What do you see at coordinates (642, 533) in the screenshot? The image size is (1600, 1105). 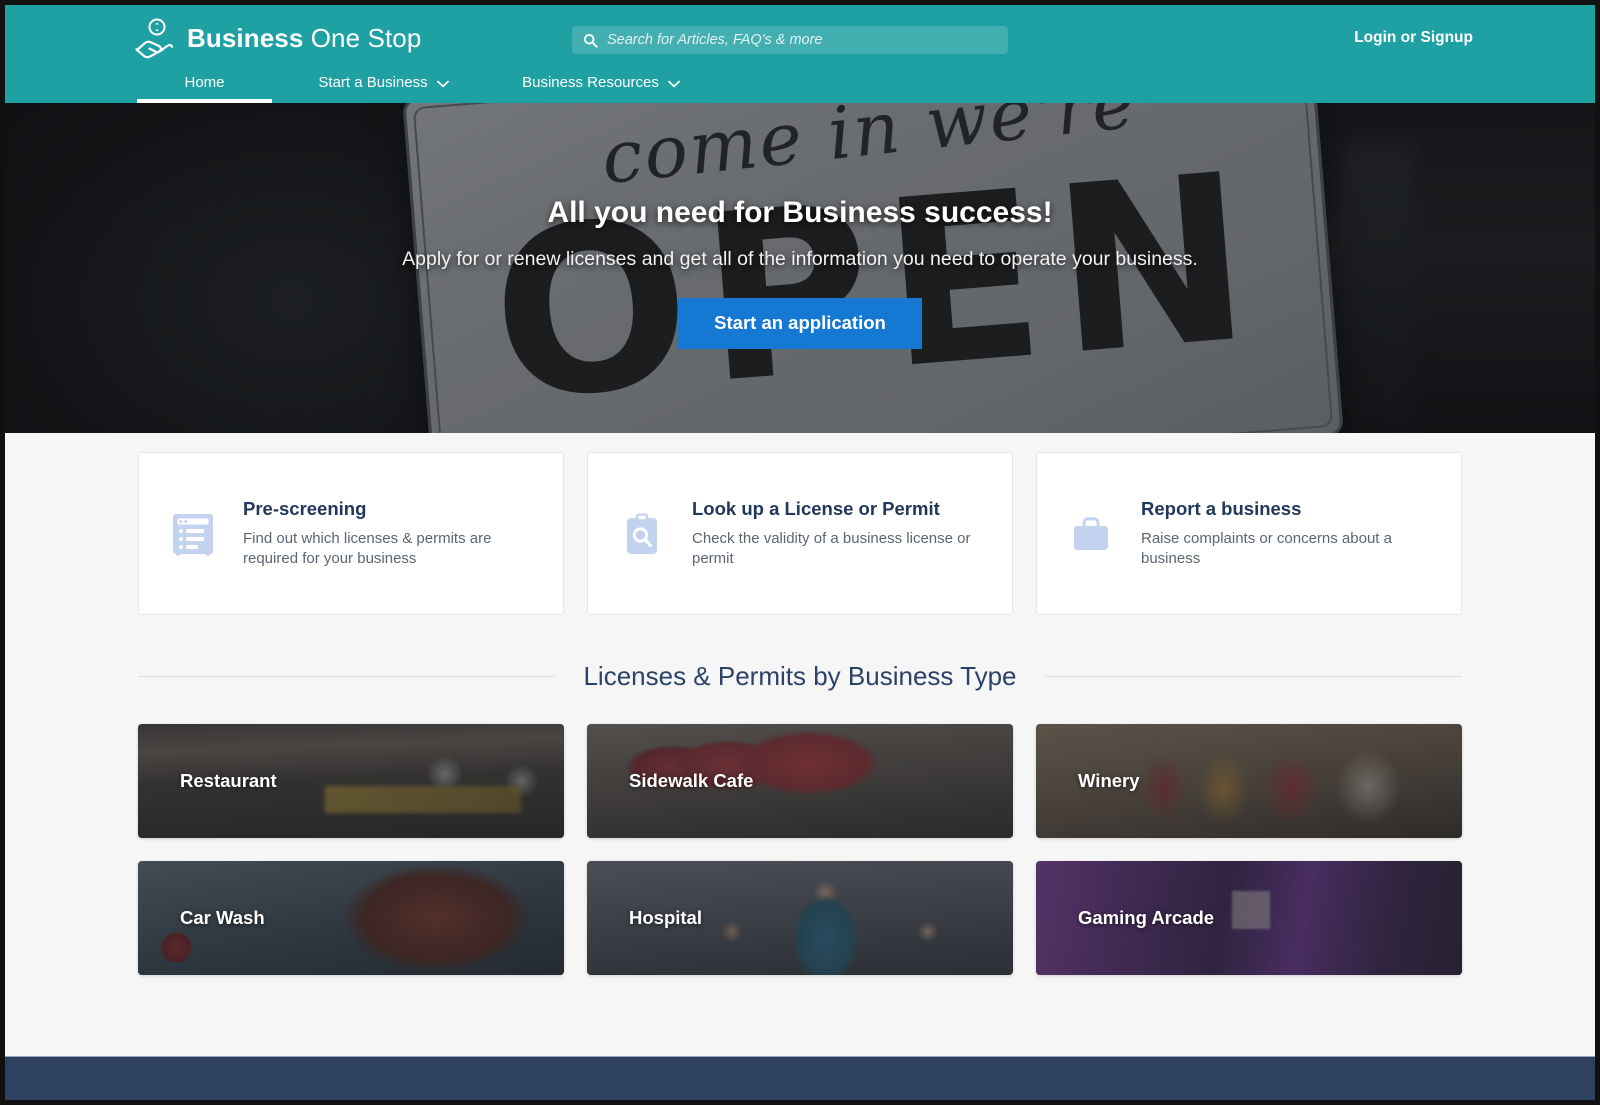 I see `clipboard-search-icon` at bounding box center [642, 533].